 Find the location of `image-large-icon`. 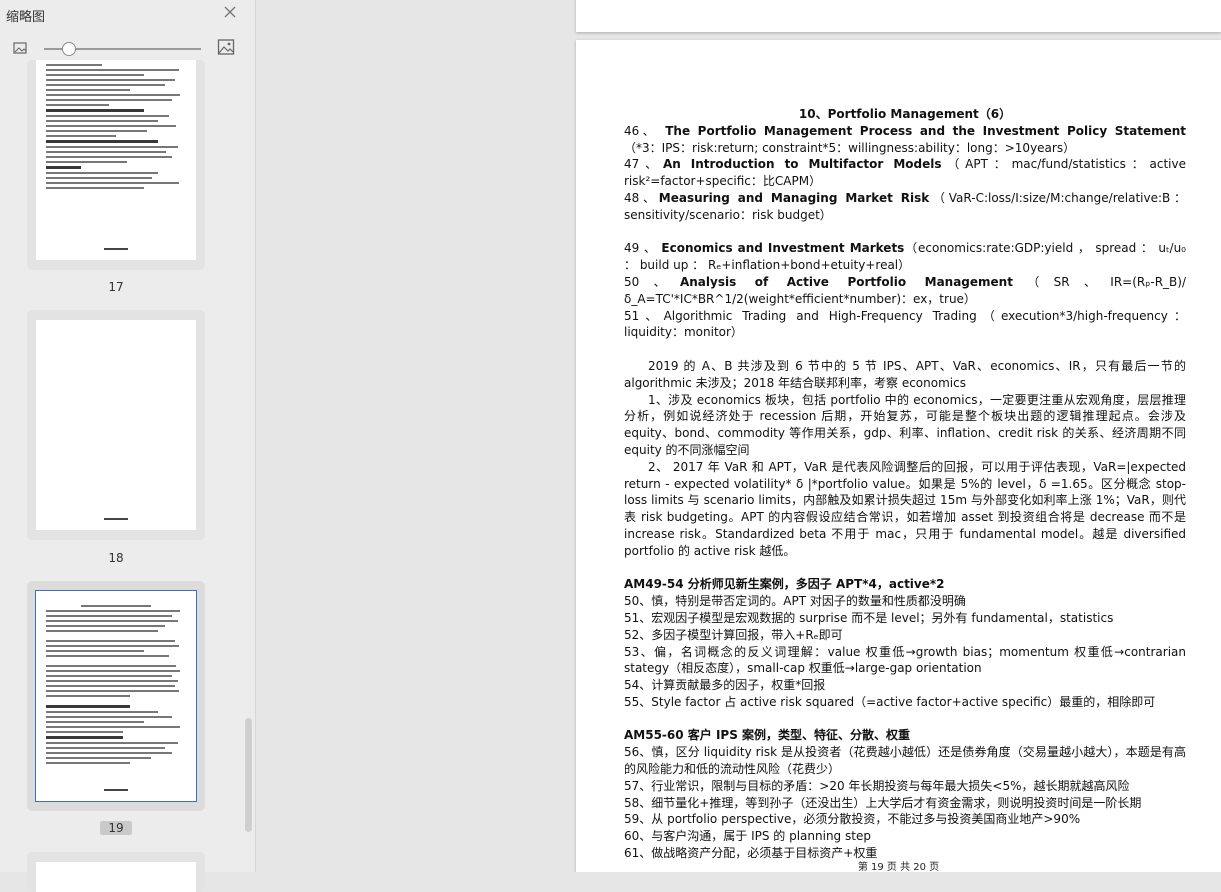

image-large-icon is located at coordinates (226, 47).